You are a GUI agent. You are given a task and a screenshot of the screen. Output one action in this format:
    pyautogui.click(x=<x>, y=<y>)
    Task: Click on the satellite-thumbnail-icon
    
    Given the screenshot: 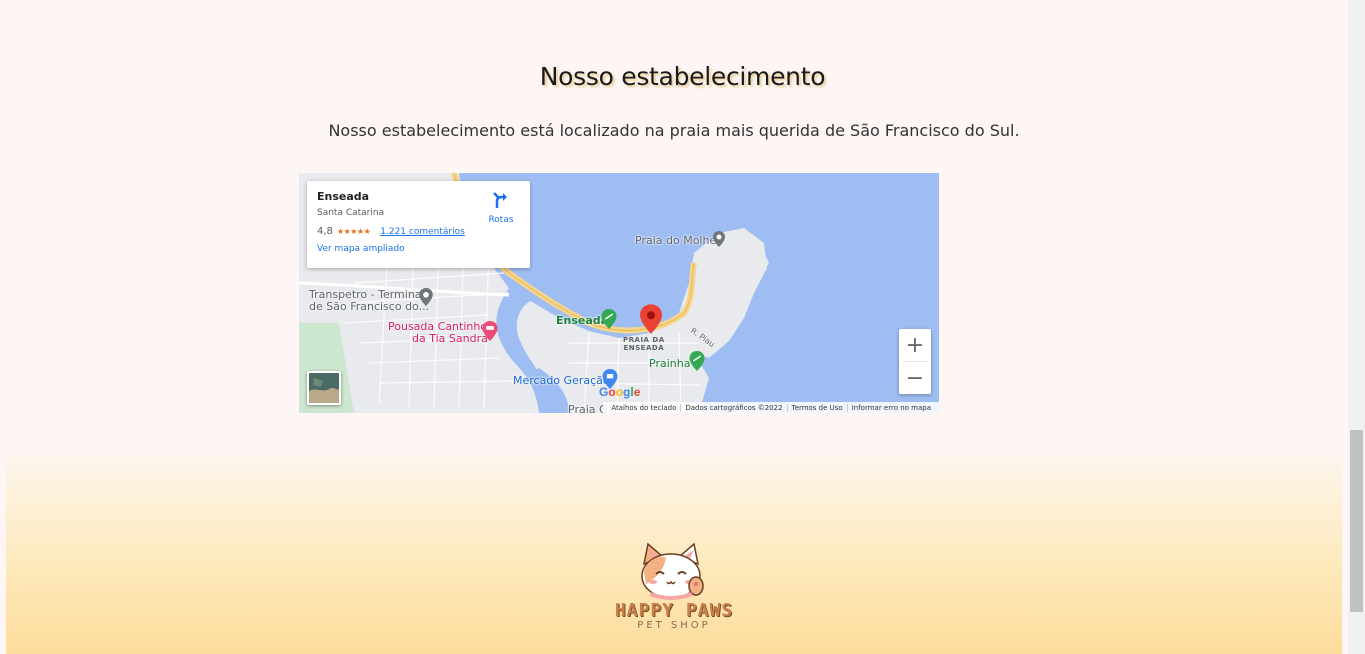 What is the action you would take?
    pyautogui.click(x=324, y=388)
    